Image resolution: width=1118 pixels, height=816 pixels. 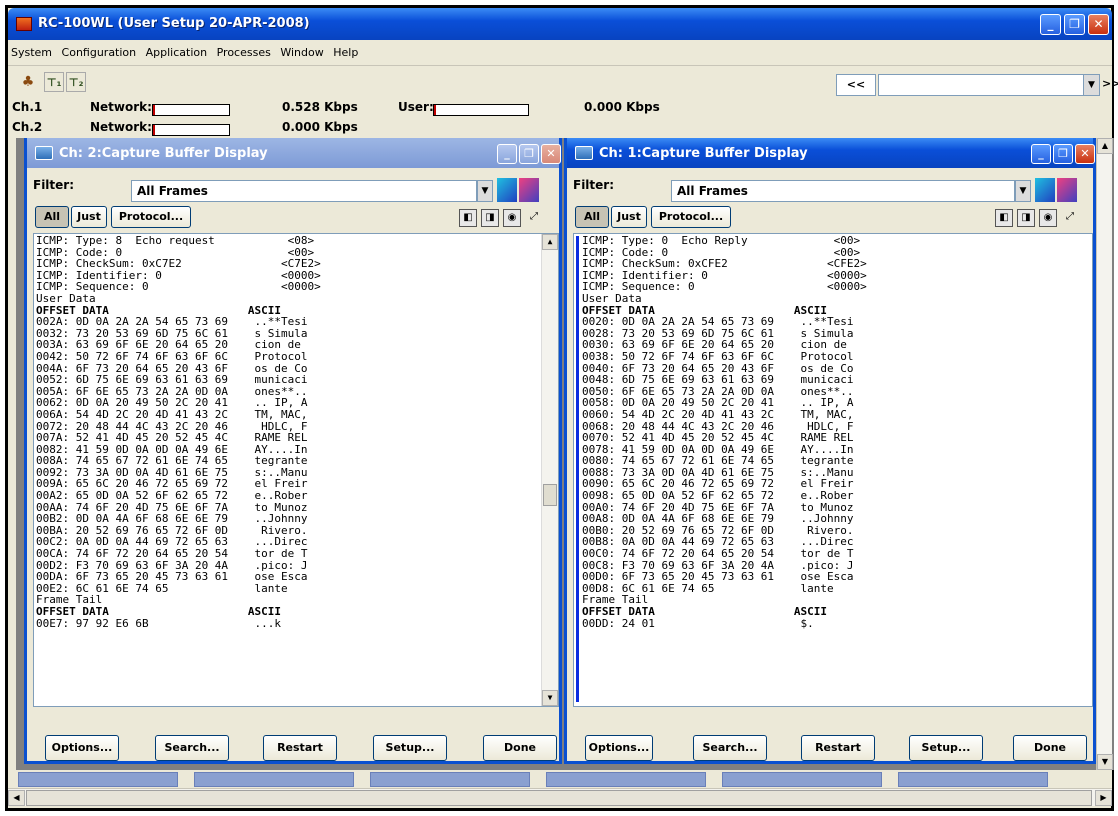 What do you see at coordinates (1091, 85) in the screenshot?
I see `nav-dropdown-arrow: ▼` at bounding box center [1091, 85].